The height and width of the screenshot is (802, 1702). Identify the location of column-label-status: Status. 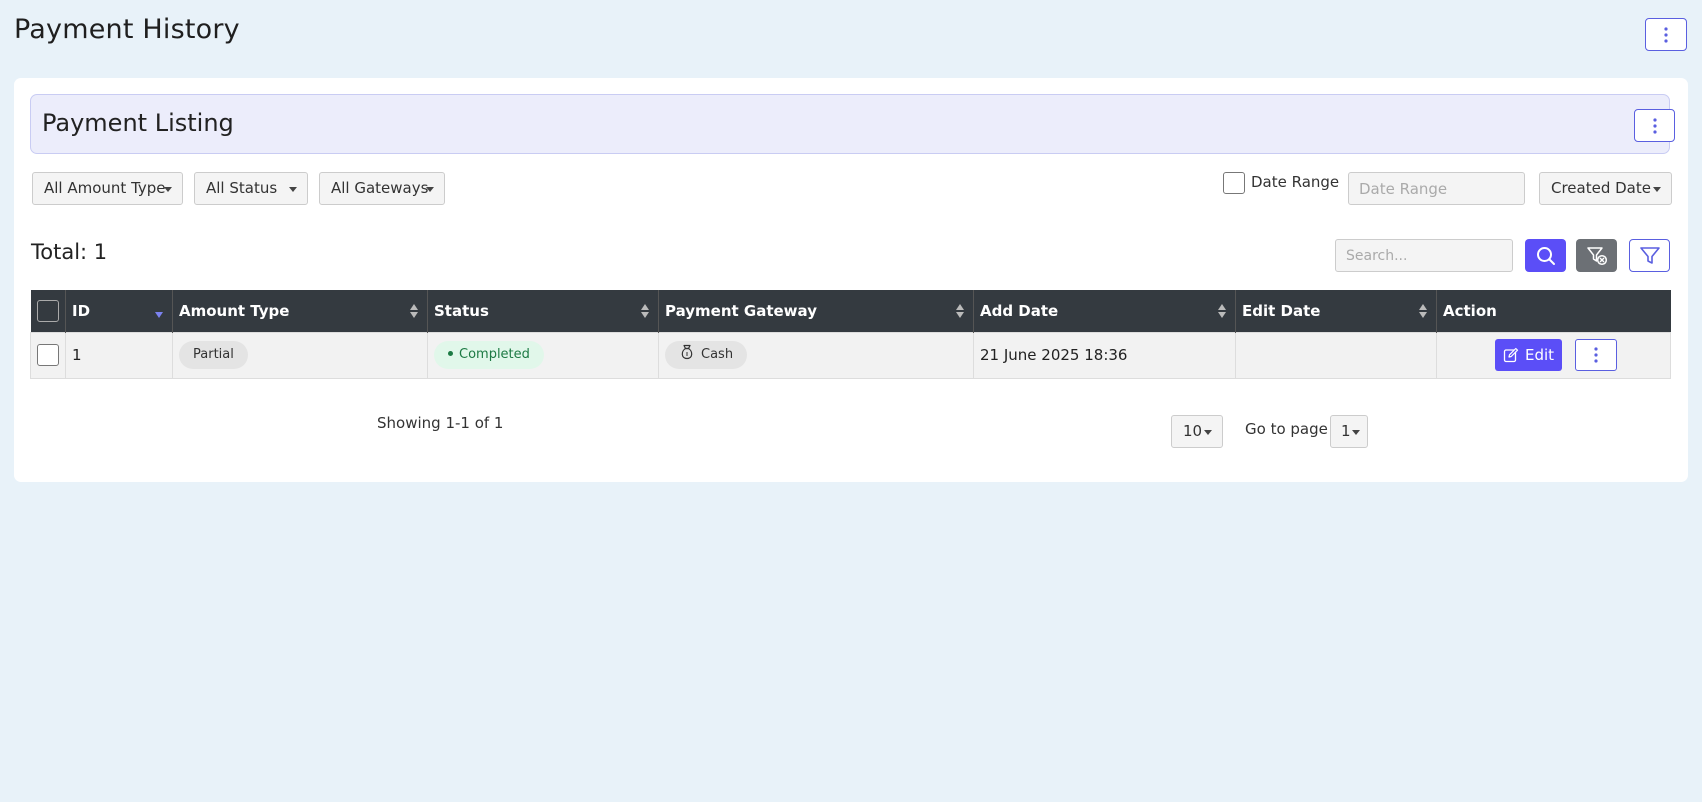
(461, 310).